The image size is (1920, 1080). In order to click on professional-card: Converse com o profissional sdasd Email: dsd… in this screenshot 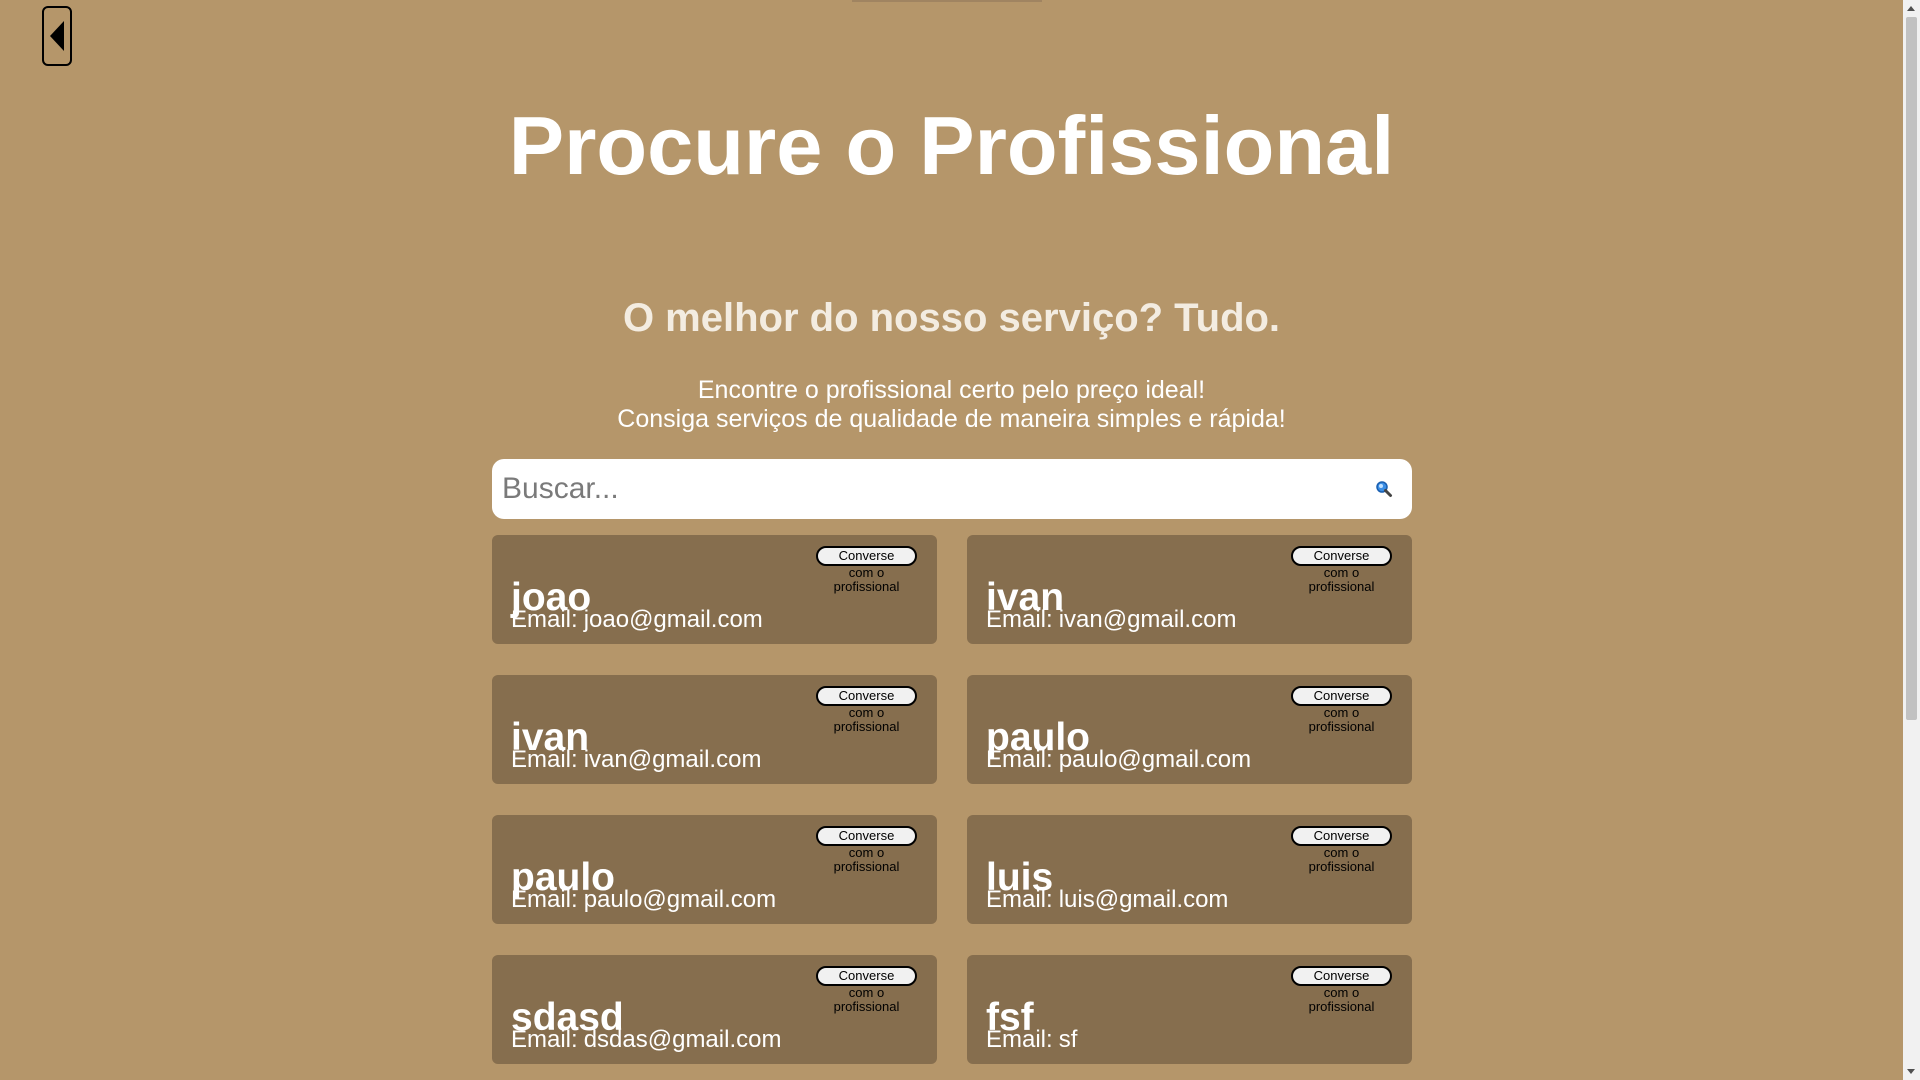, I will do `click(714, 1009)`.